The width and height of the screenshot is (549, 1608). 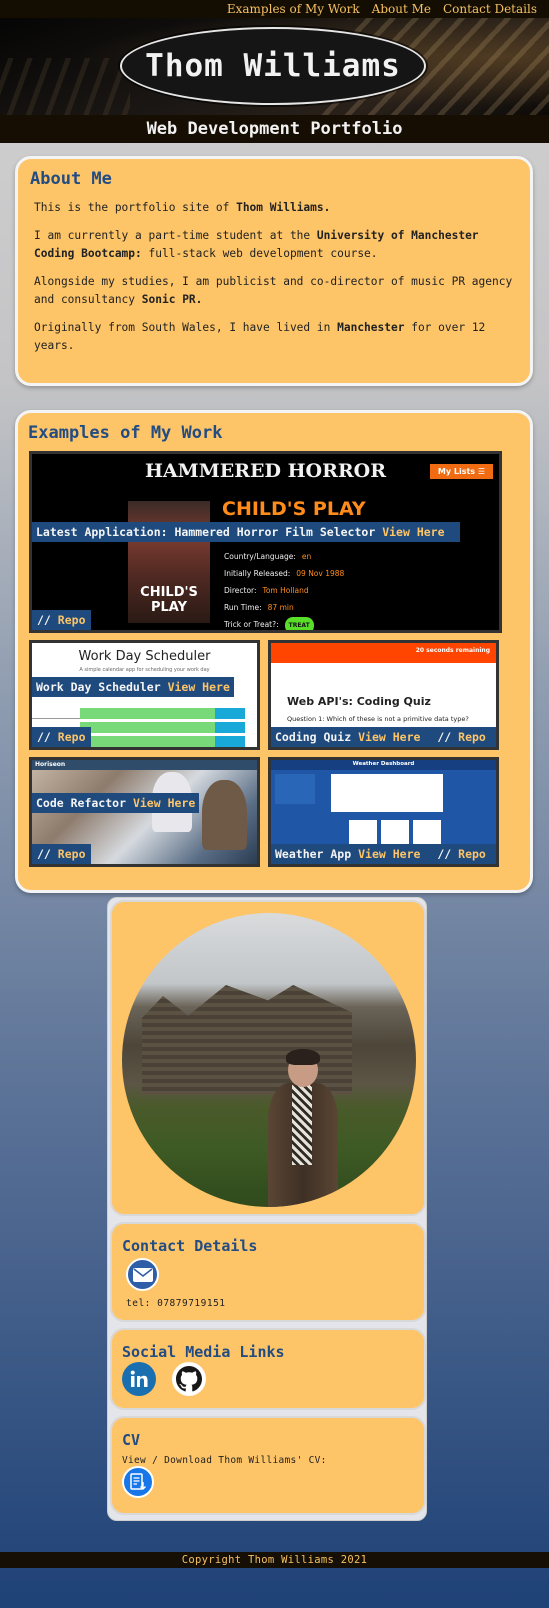 I want to click on person-hair-image, so click(x=303, y=1057).